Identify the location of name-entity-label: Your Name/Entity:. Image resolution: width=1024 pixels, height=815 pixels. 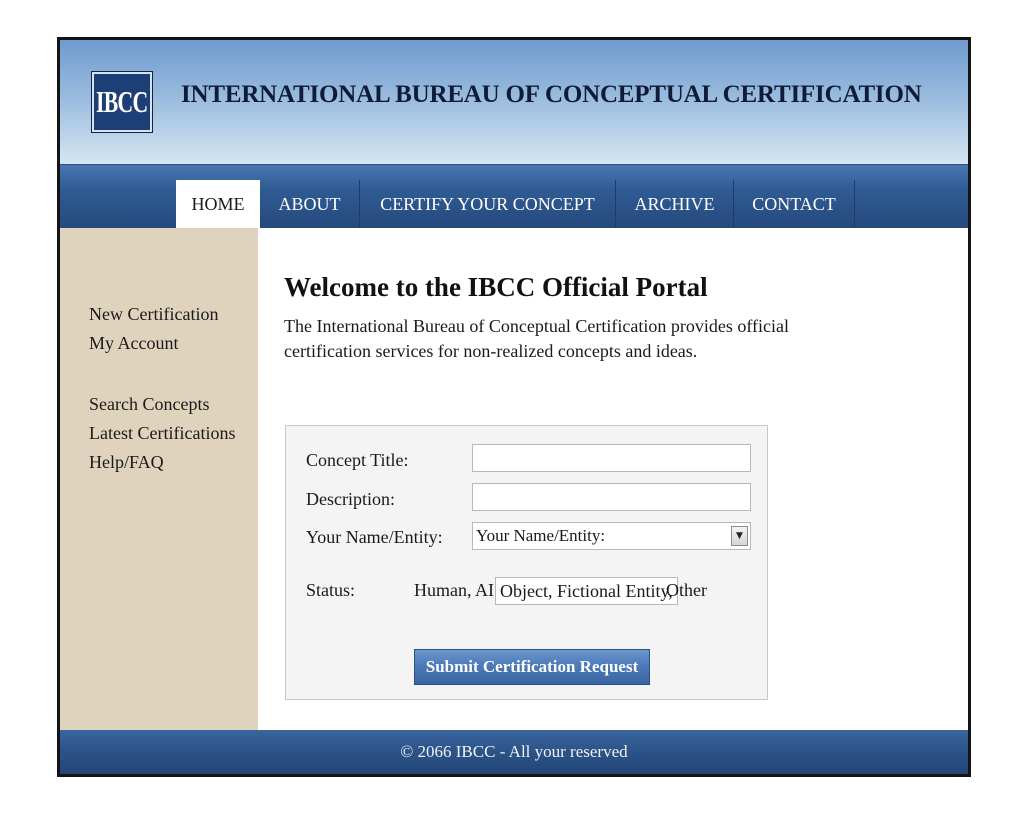
(374, 537).